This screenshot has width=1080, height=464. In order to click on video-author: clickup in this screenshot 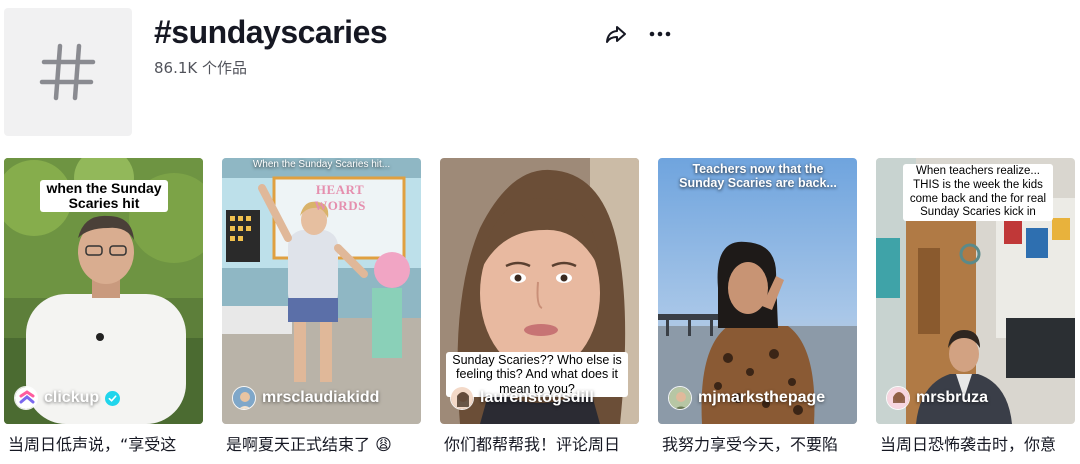, I will do `click(67, 398)`.